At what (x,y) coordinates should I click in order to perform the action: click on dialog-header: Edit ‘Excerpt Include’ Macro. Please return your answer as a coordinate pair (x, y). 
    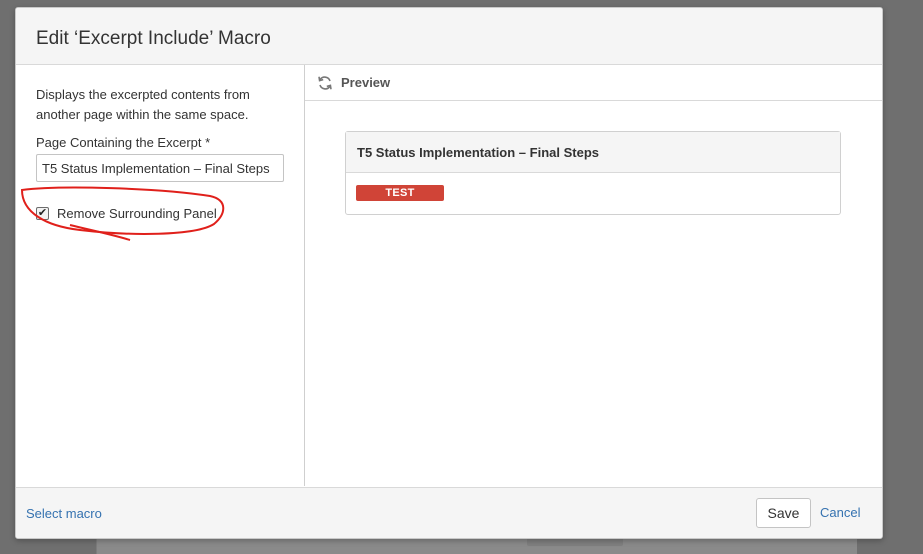
    Looking at the image, I should click on (449, 36).